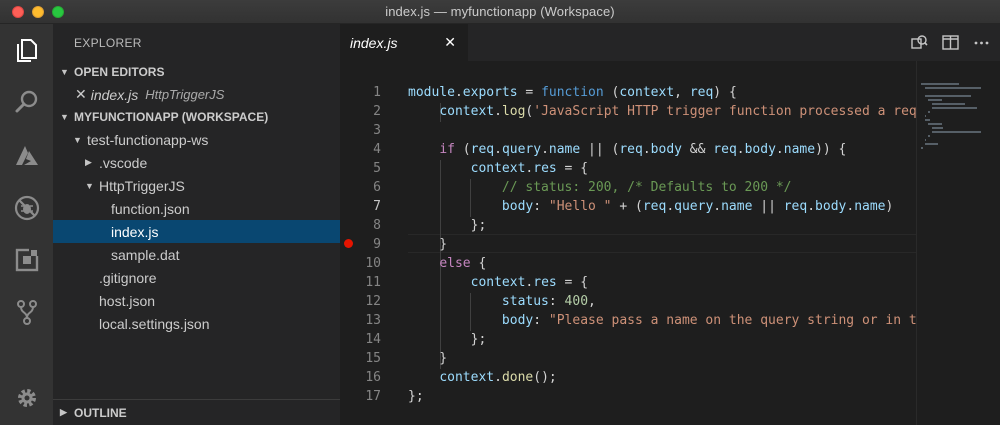  Describe the element at coordinates (196, 162) in the screenshot. I see `tree-item: ▶ .vscode` at that location.